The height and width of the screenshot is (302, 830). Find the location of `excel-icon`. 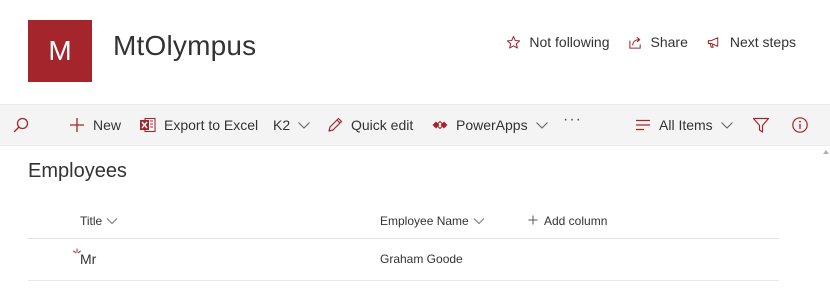

excel-icon is located at coordinates (148, 125).